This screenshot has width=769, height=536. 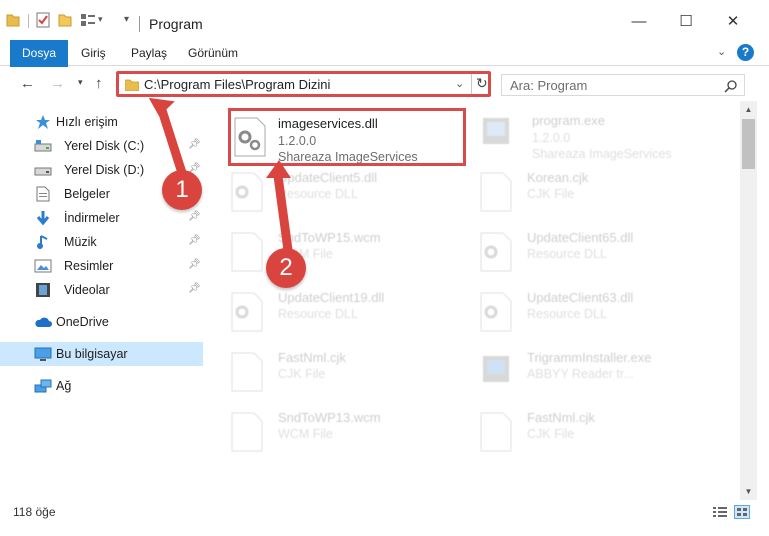 What do you see at coordinates (589, 357) in the screenshot?
I see `file-name: TrigrammInstaller.exe` at bounding box center [589, 357].